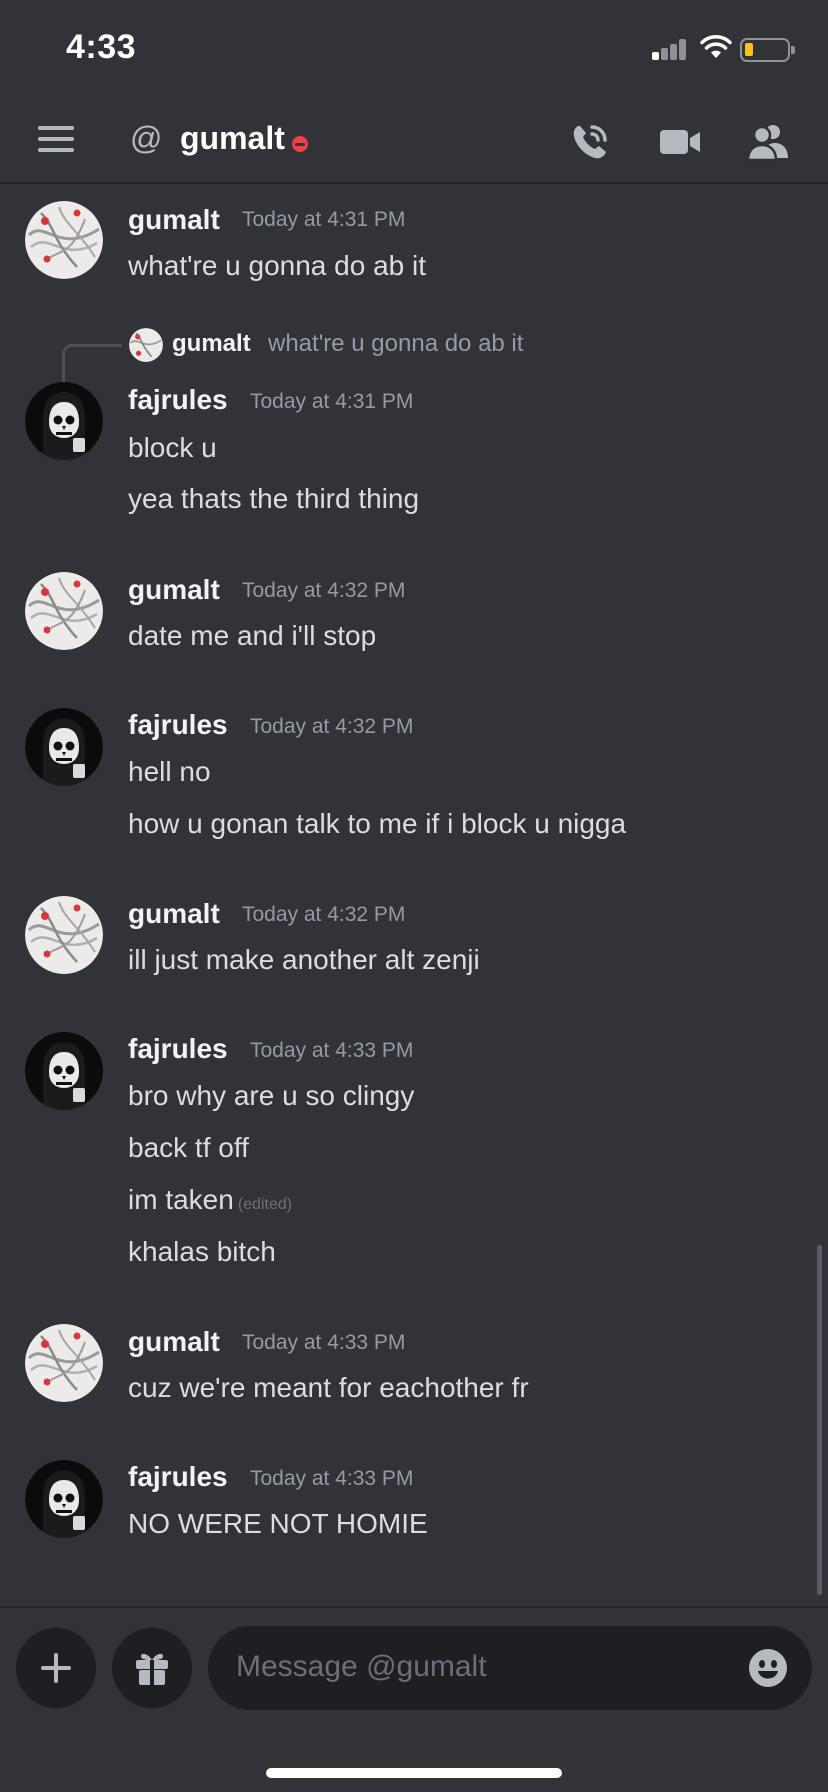 The width and height of the screenshot is (828, 1792). Describe the element at coordinates (232, 138) in the screenshot. I see `channel-name: gumalt` at that location.